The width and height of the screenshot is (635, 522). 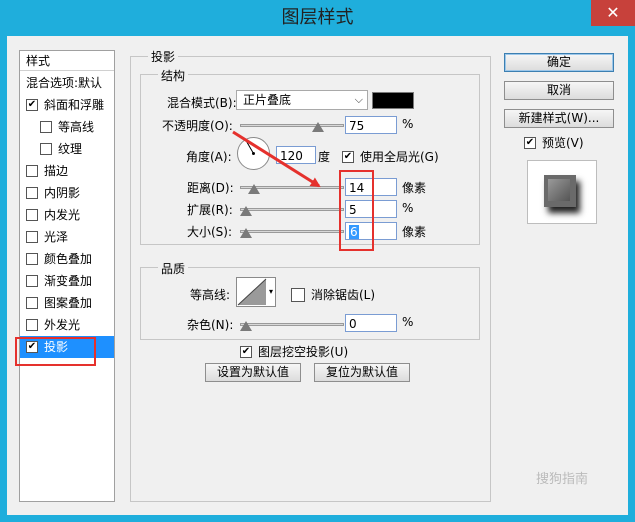 What do you see at coordinates (358, 99) in the screenshot?
I see `chevron-down-icon: ⌵` at bounding box center [358, 99].